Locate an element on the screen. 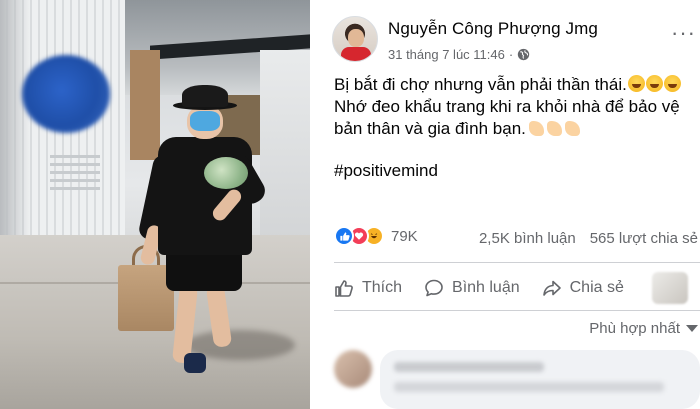 The height and width of the screenshot is (409, 700). avatar-jersey is located at coordinates (356, 54).